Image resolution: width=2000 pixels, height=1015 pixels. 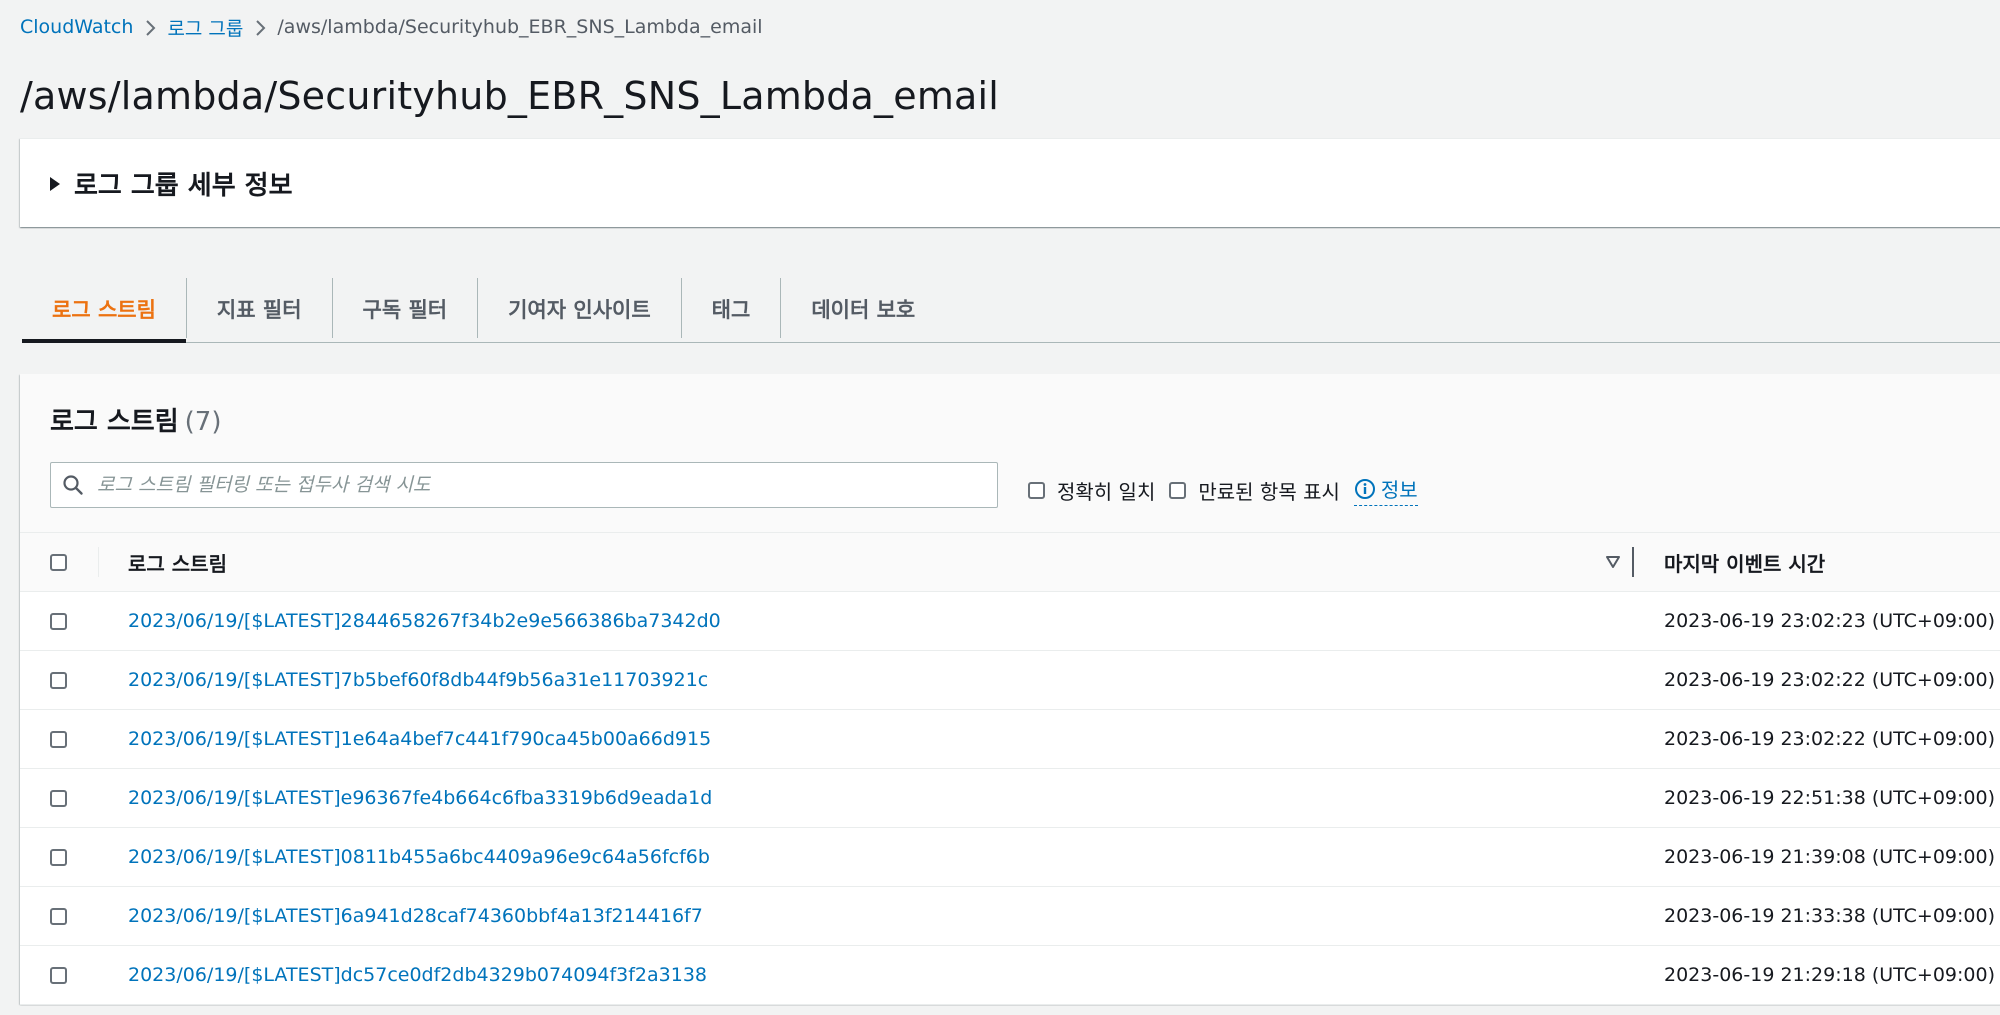 I want to click on tab-data-protection: 데이터 보호, so click(x=863, y=309).